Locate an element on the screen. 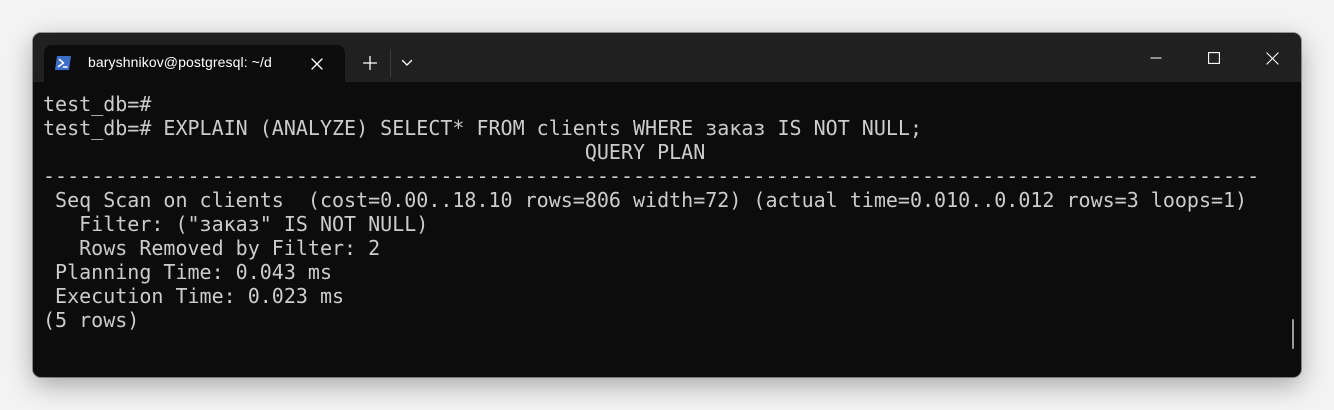  maximize-button is located at coordinates (1214, 58).